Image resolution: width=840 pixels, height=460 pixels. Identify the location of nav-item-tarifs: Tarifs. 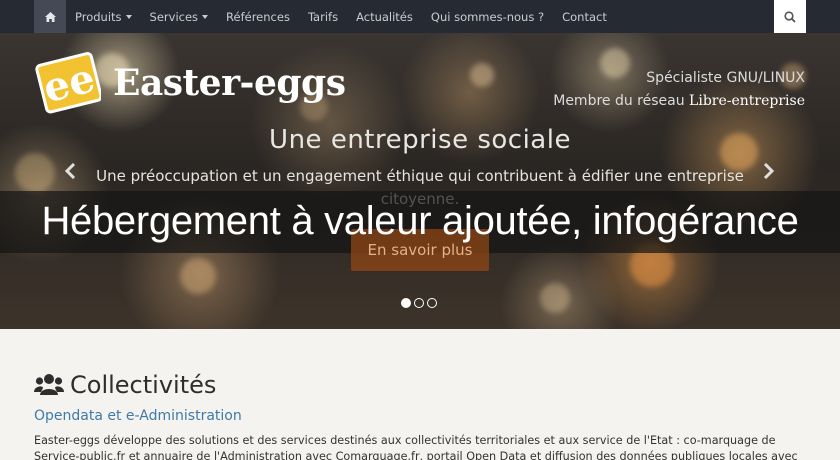
(323, 16).